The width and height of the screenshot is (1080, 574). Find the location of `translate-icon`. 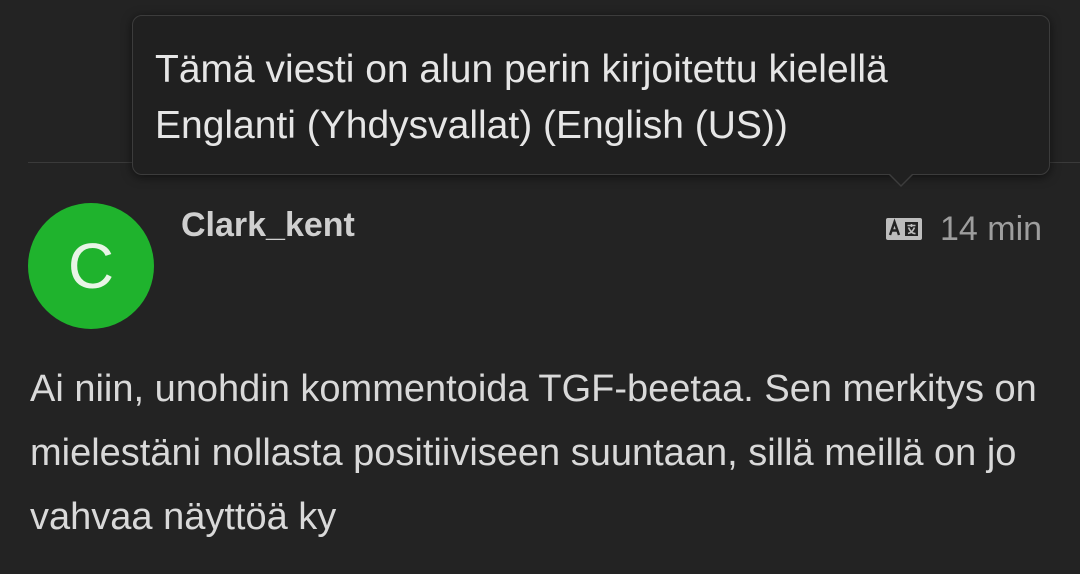

translate-icon is located at coordinates (904, 229).